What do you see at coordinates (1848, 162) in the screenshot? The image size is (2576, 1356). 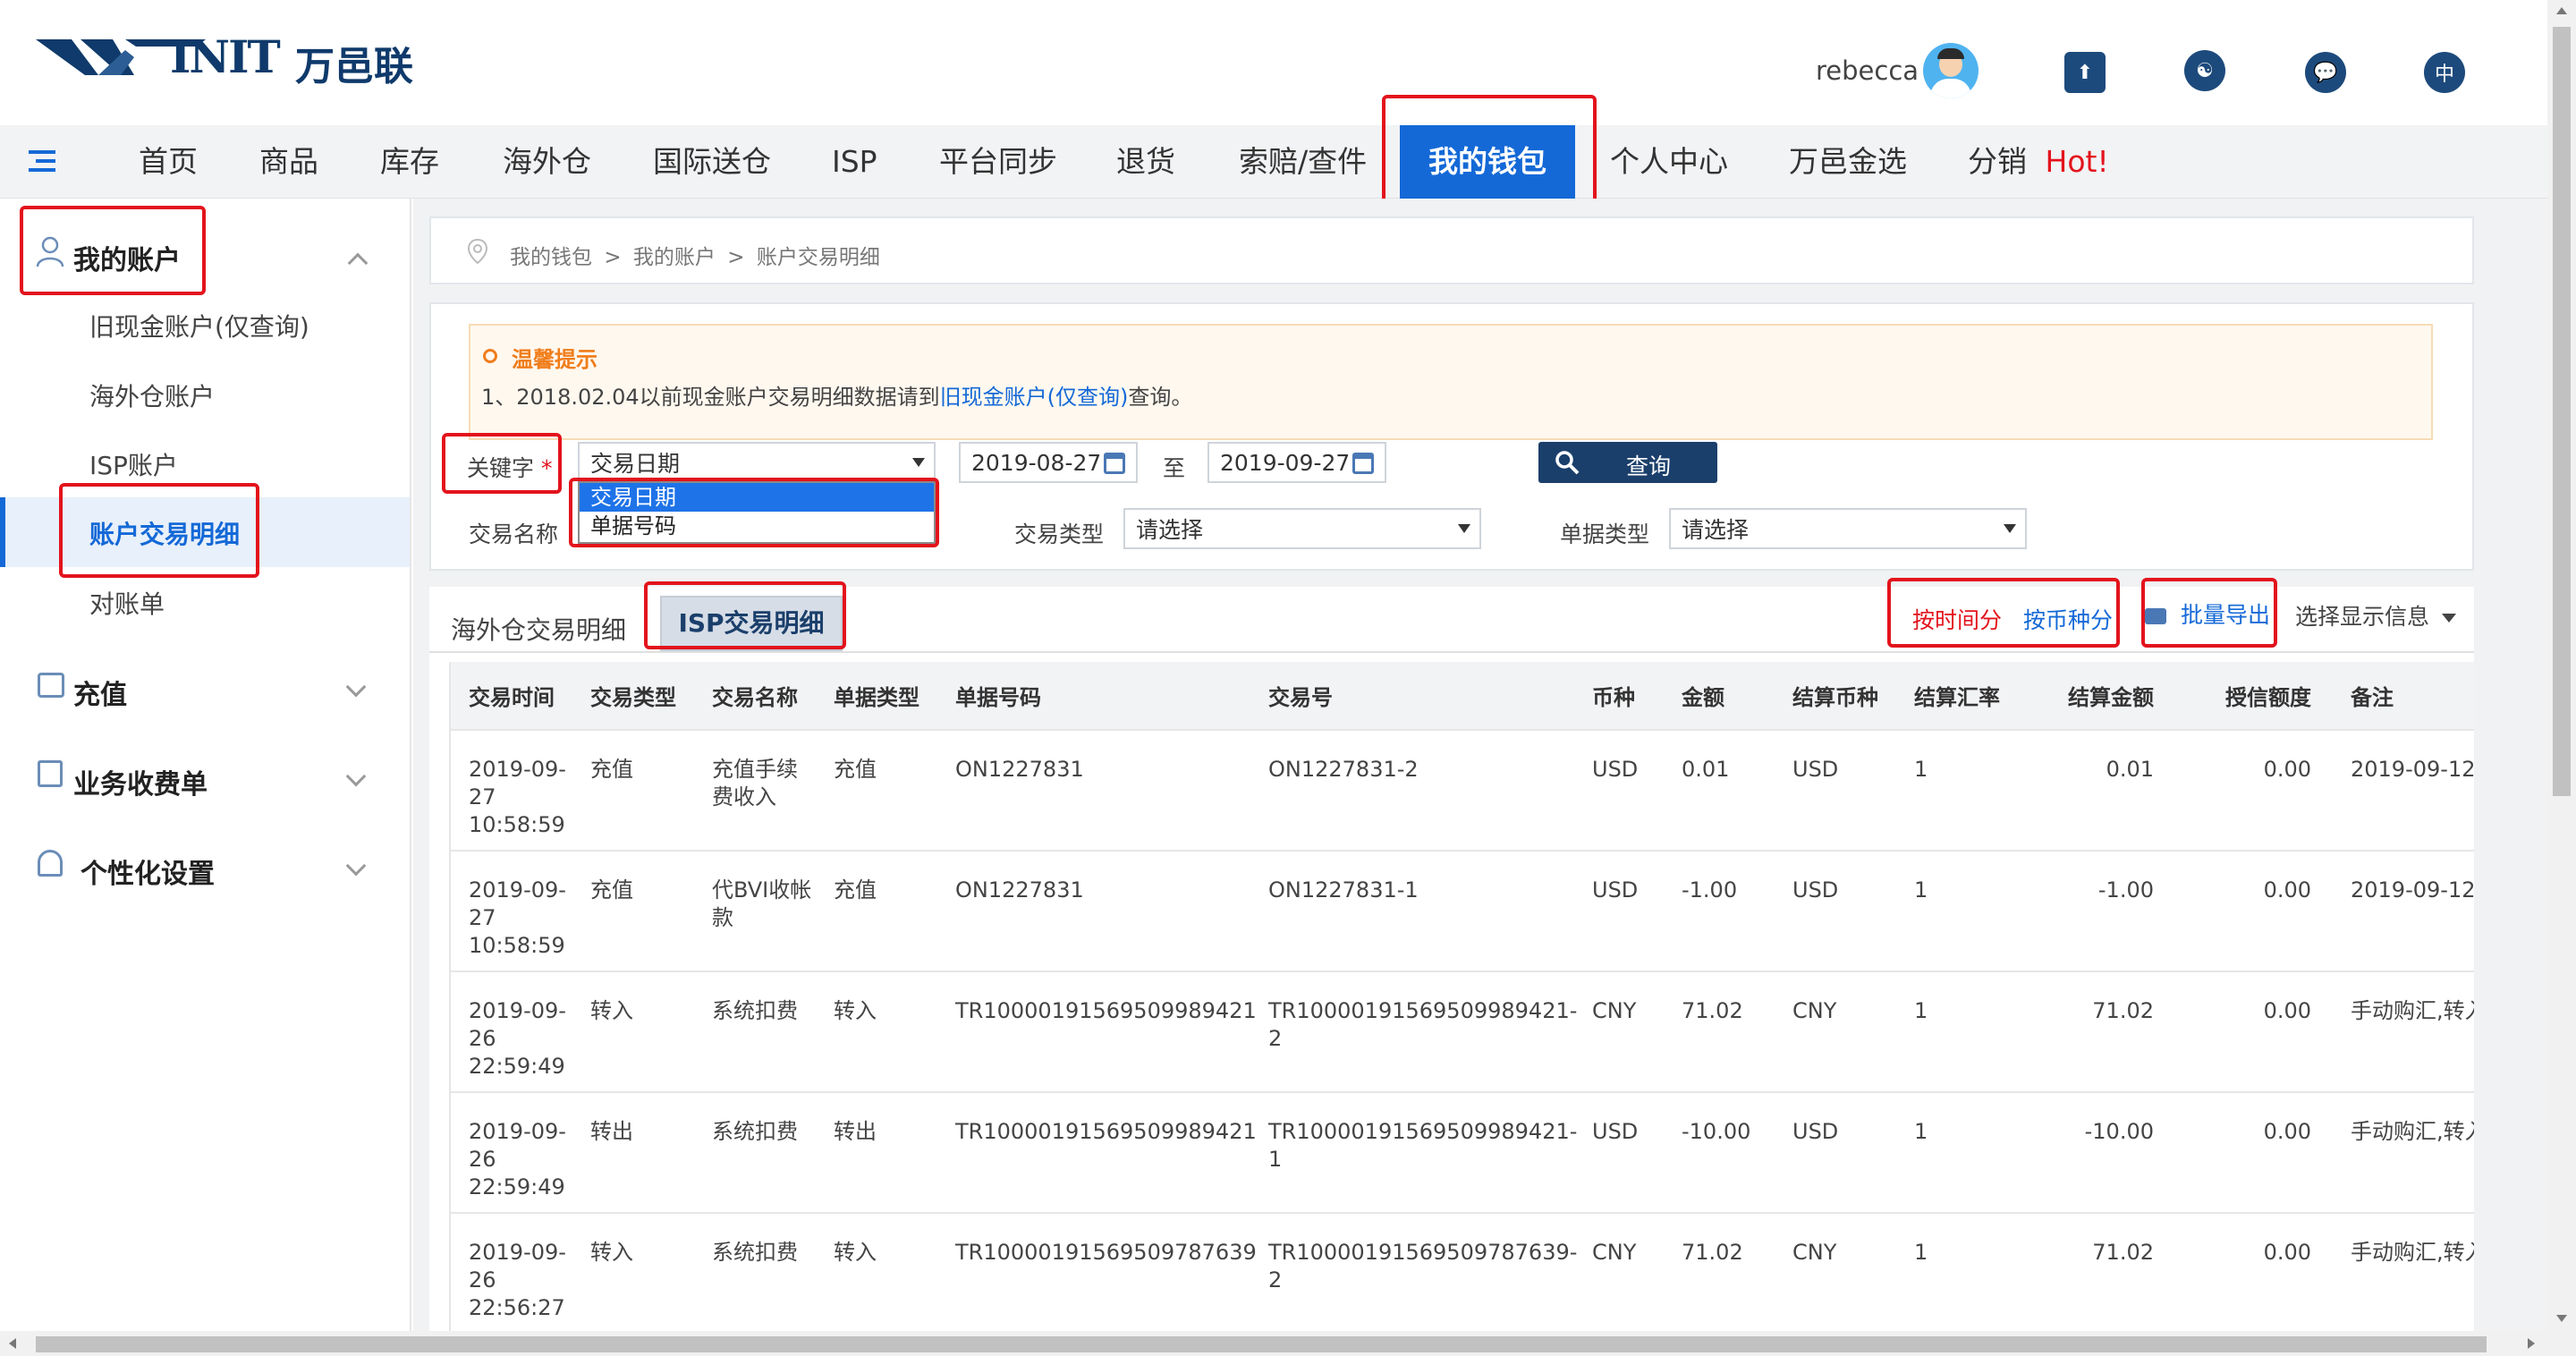 I see `nav-gold-select: 万邑金选` at bounding box center [1848, 162].